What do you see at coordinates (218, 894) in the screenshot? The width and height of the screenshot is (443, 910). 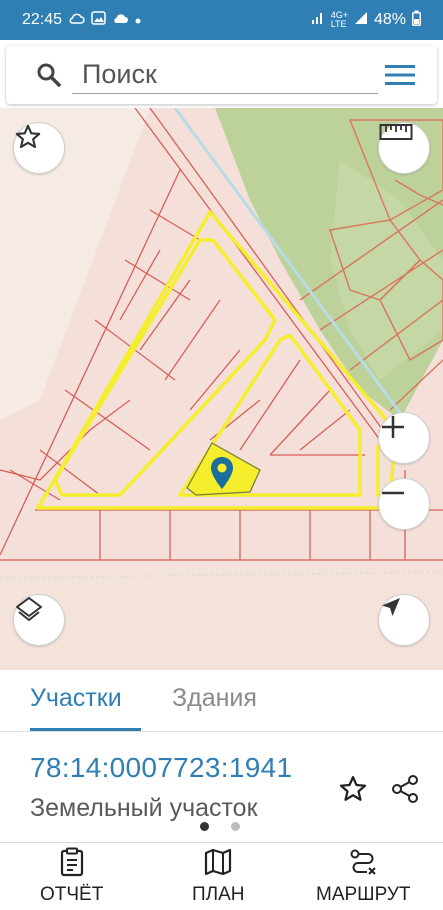 I see `nav-plan-label: ПЛАН` at bounding box center [218, 894].